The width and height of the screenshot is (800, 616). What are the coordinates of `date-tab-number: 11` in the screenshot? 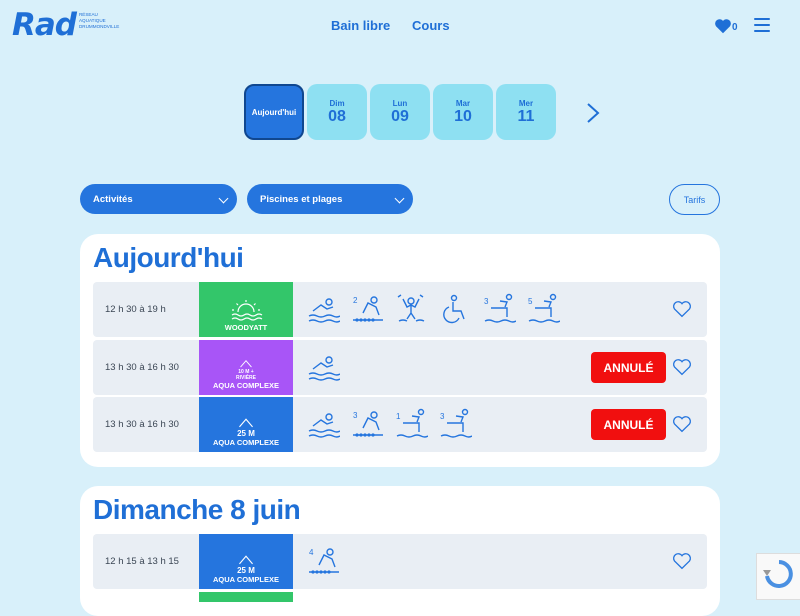 It's located at (526, 116).